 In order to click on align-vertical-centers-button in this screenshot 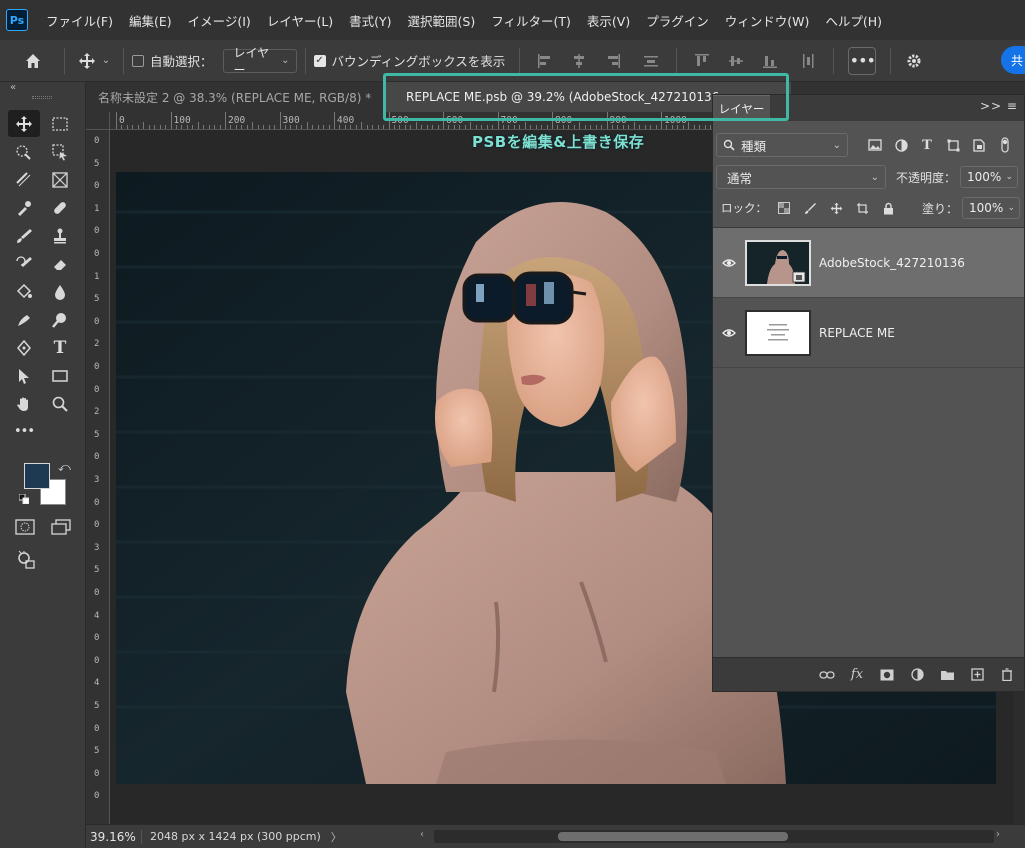, I will do `click(736, 61)`.